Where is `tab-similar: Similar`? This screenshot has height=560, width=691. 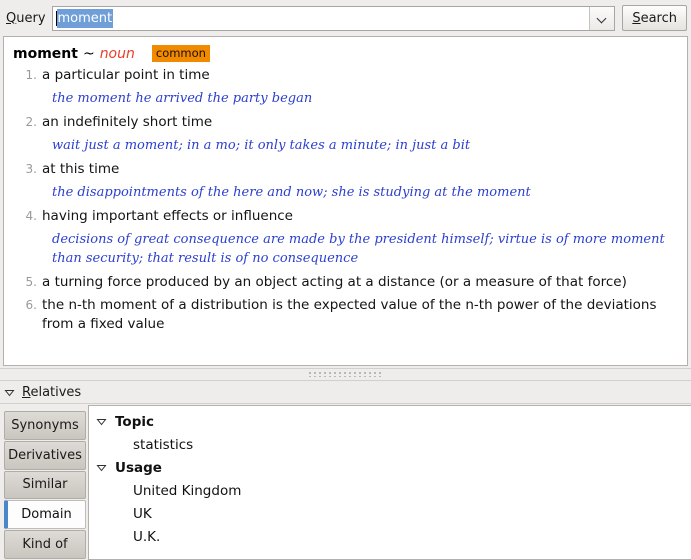 tab-similar: Similar is located at coordinates (45, 485).